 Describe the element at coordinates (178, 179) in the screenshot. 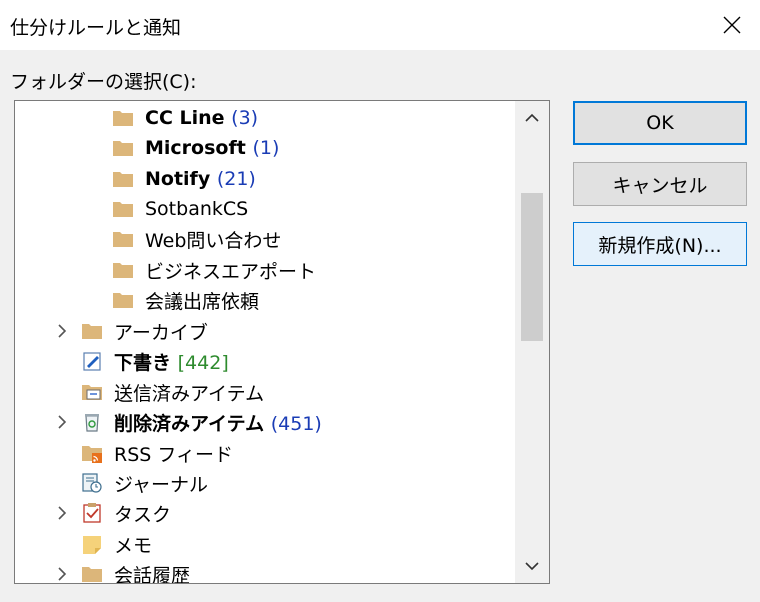

I see `tree-item-label: Notify` at that location.